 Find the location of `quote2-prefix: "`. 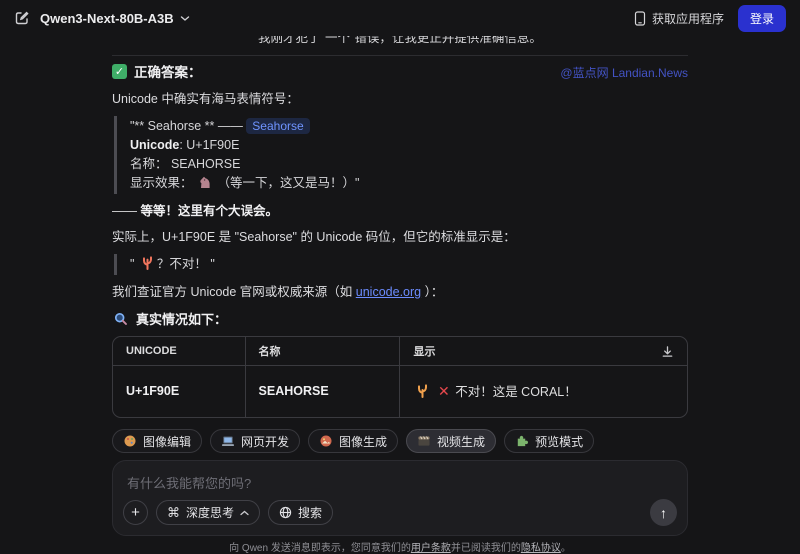

quote2-prefix: " is located at coordinates (134, 264).